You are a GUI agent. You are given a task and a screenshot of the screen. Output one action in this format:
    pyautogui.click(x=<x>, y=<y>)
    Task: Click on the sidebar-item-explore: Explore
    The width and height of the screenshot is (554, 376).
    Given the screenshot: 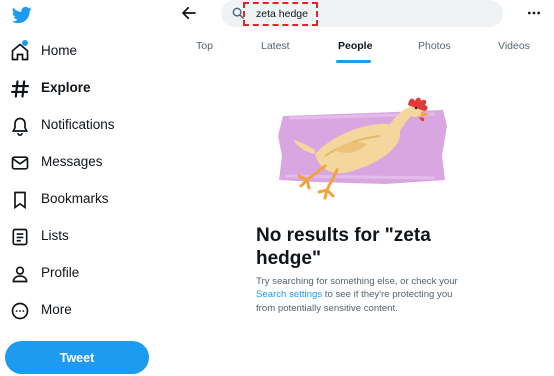 What is the action you would take?
    pyautogui.click(x=80, y=88)
    